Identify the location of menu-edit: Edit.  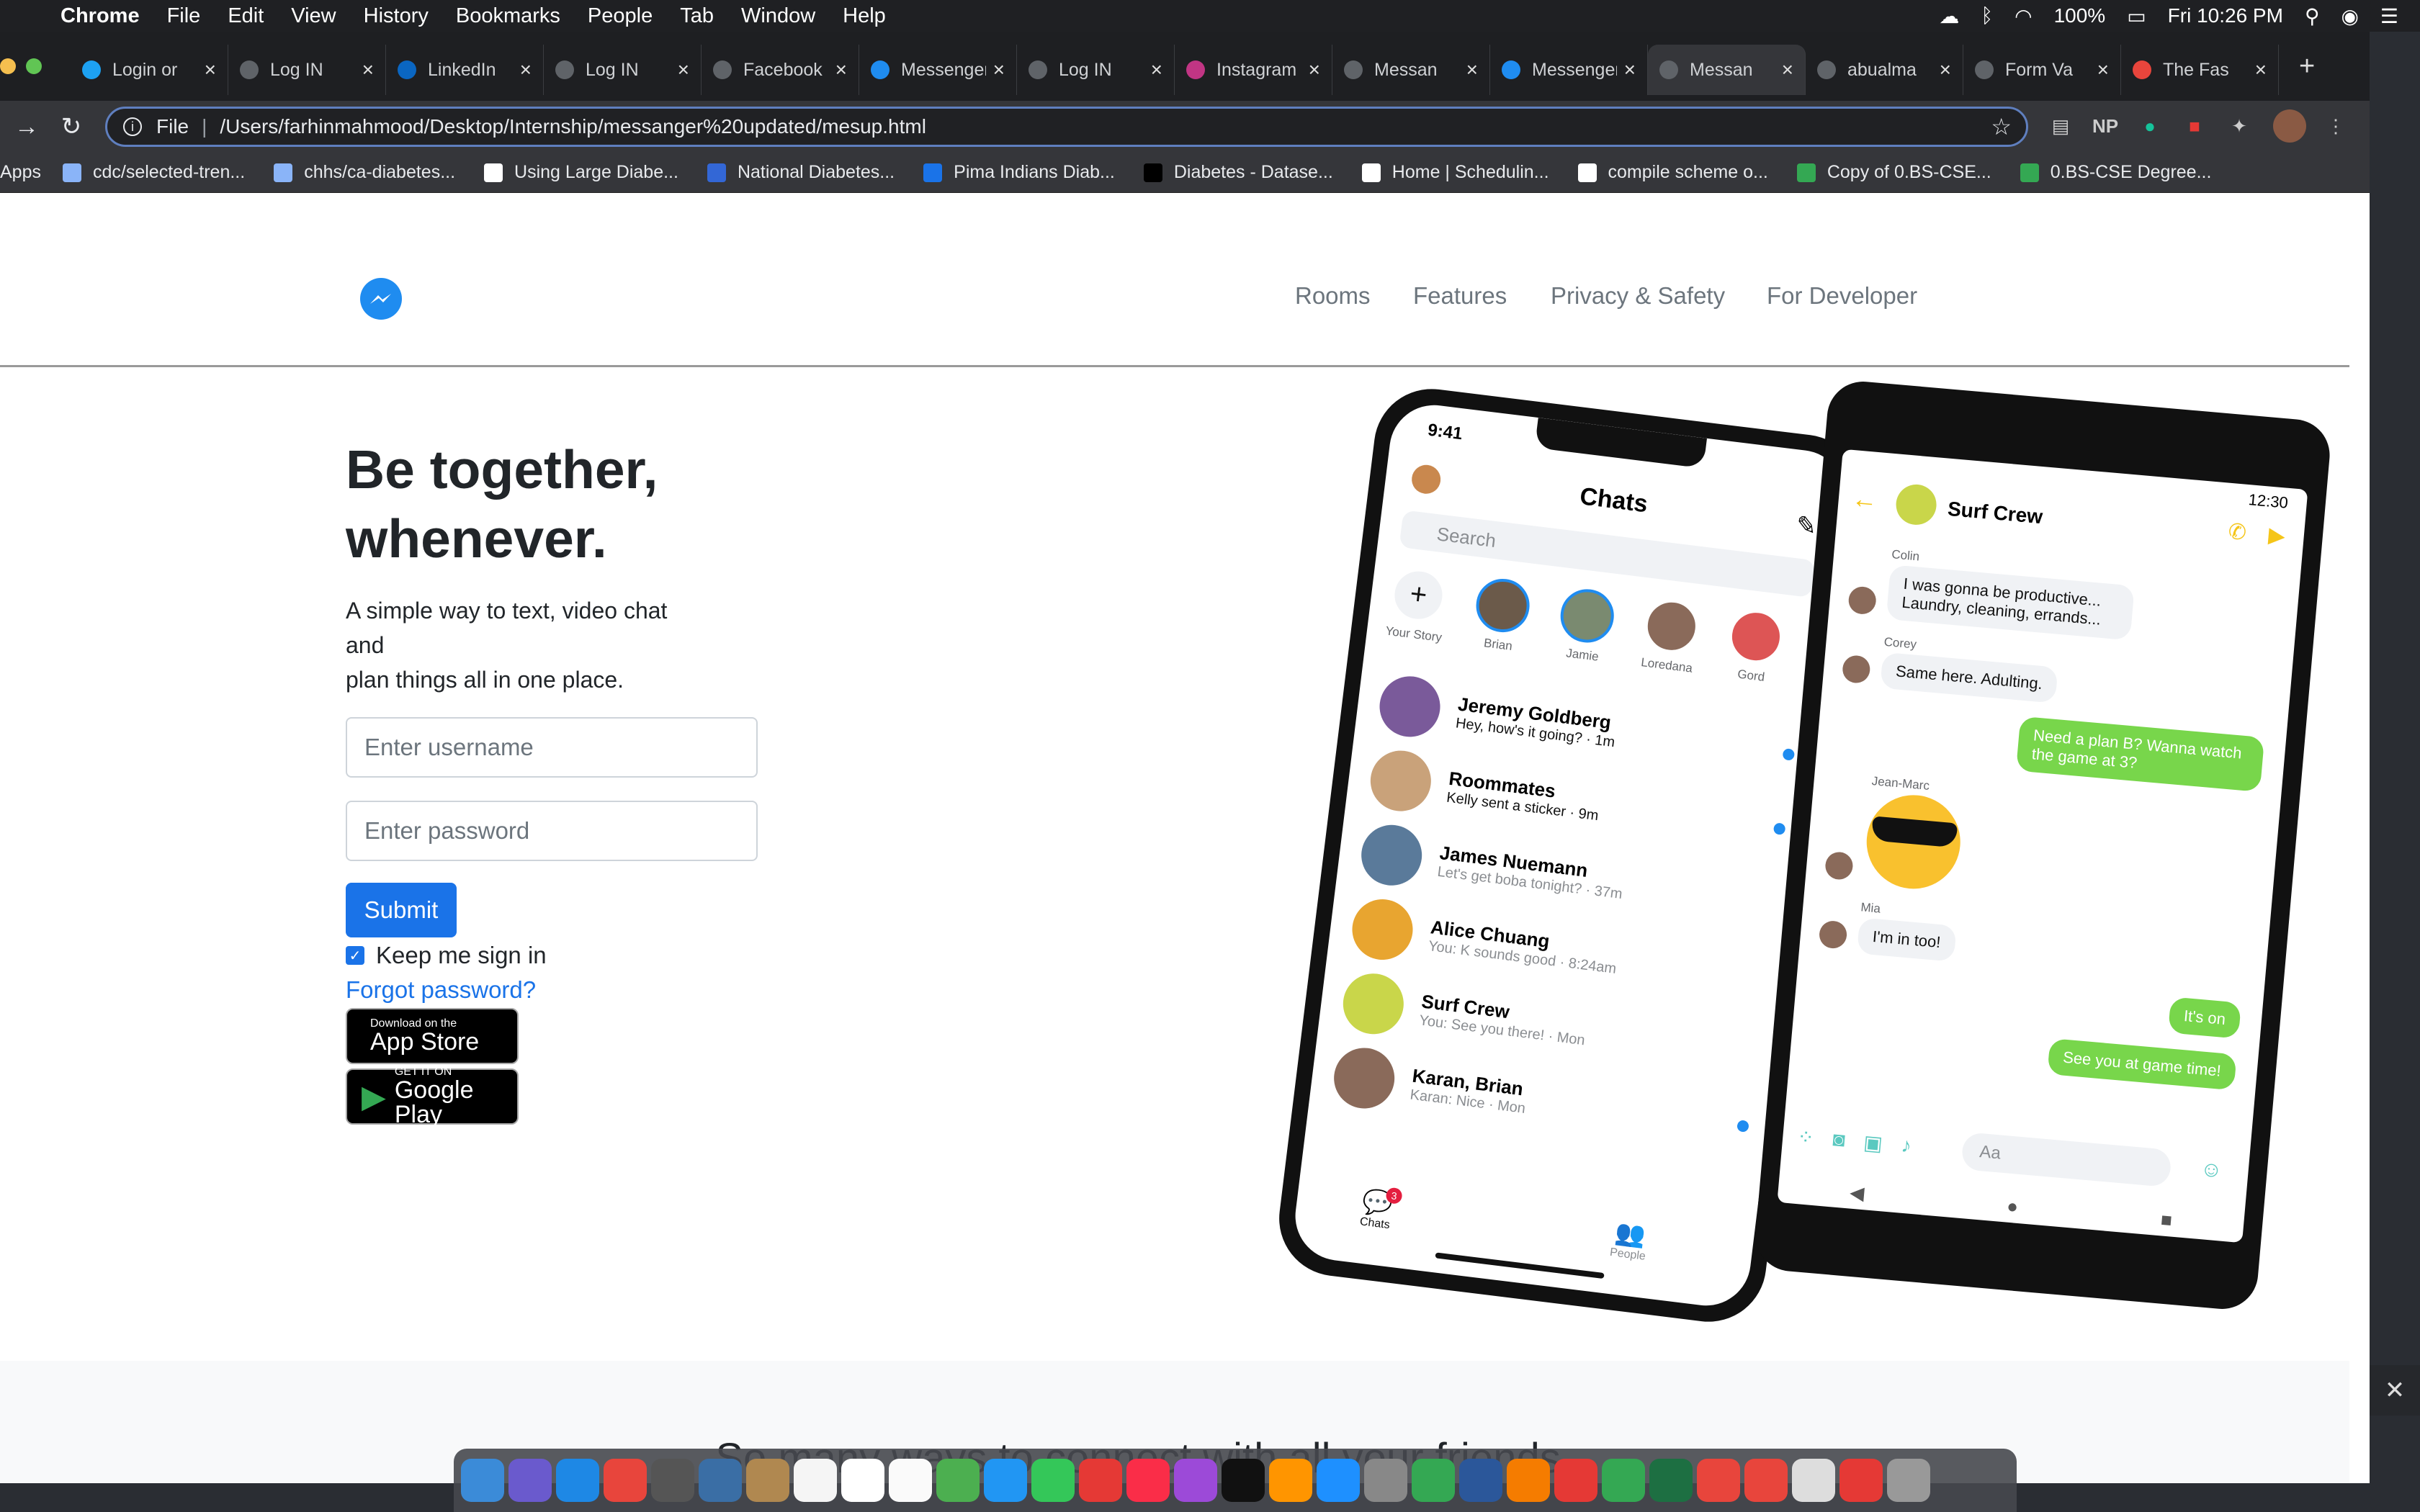
(246, 16).